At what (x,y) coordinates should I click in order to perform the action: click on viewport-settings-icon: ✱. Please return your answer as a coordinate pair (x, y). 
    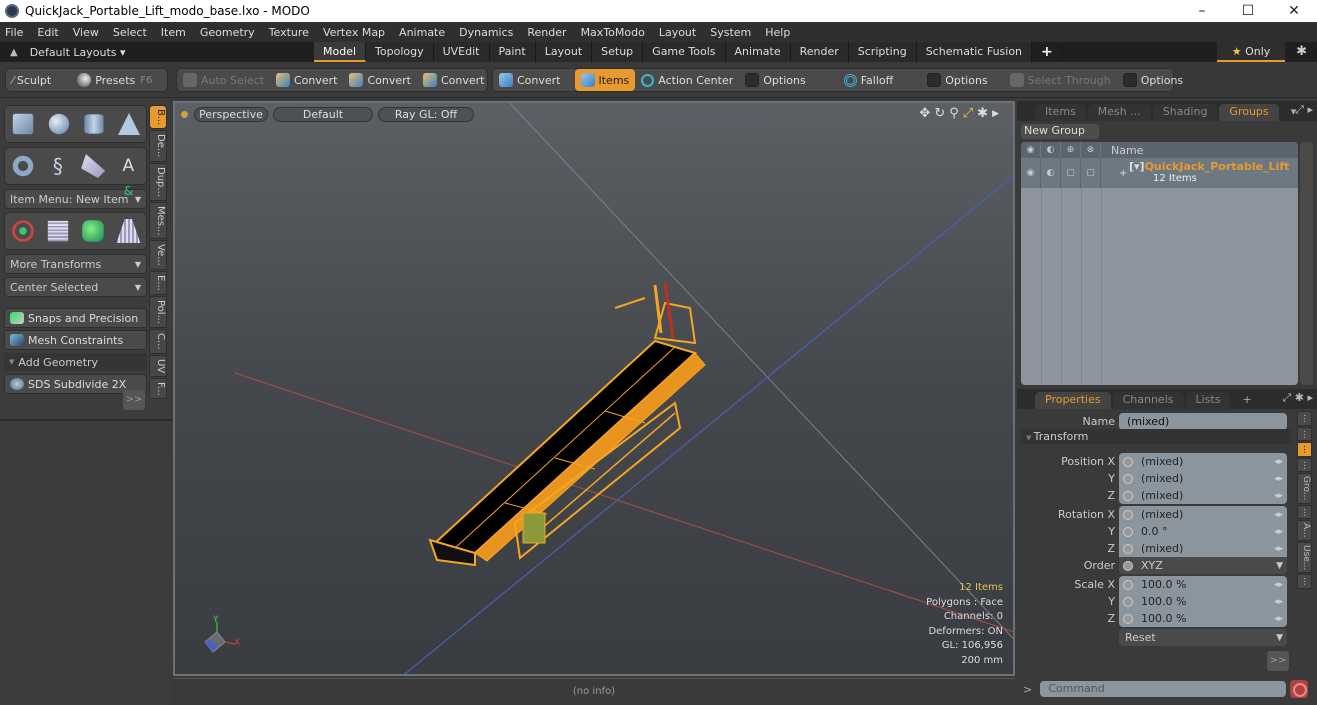
    Looking at the image, I should click on (982, 114).